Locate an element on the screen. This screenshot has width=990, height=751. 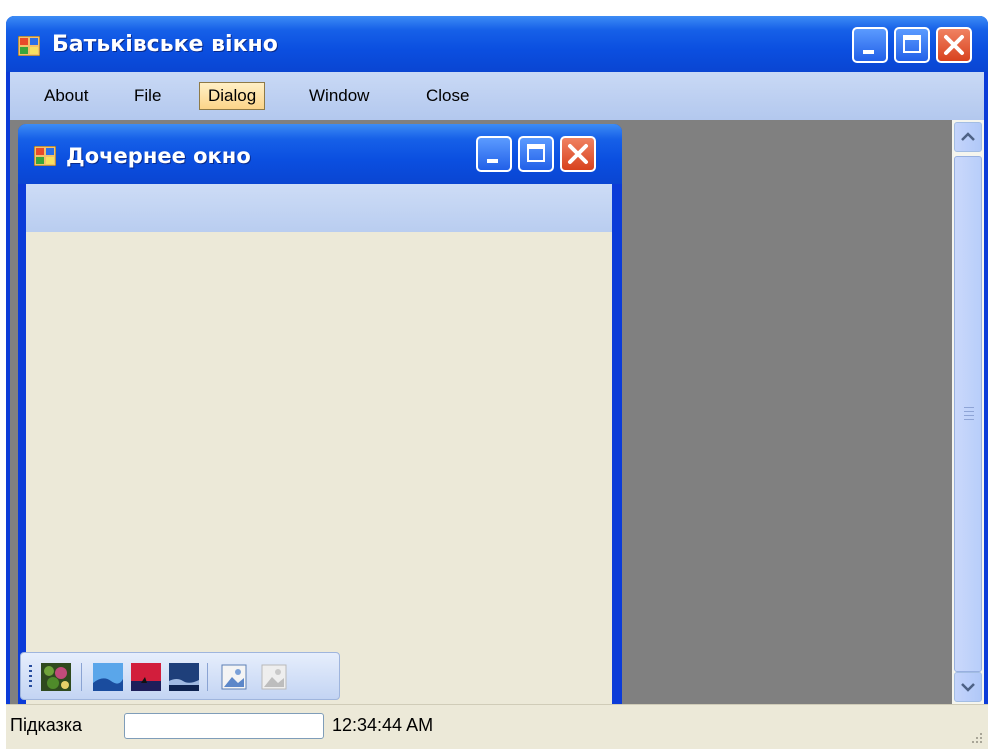
vertical-scrollbar is located at coordinates (968, 412).